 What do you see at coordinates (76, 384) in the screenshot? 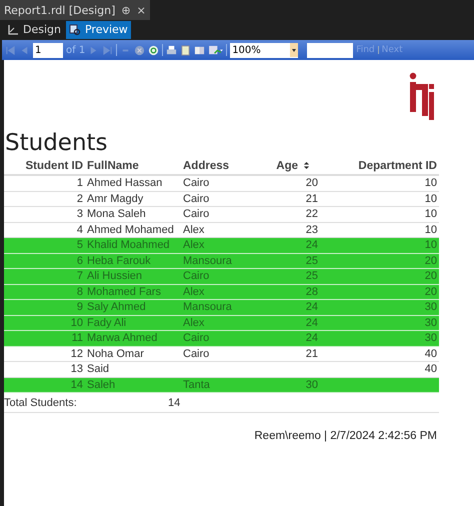
I see `table-cell: 14` at bounding box center [76, 384].